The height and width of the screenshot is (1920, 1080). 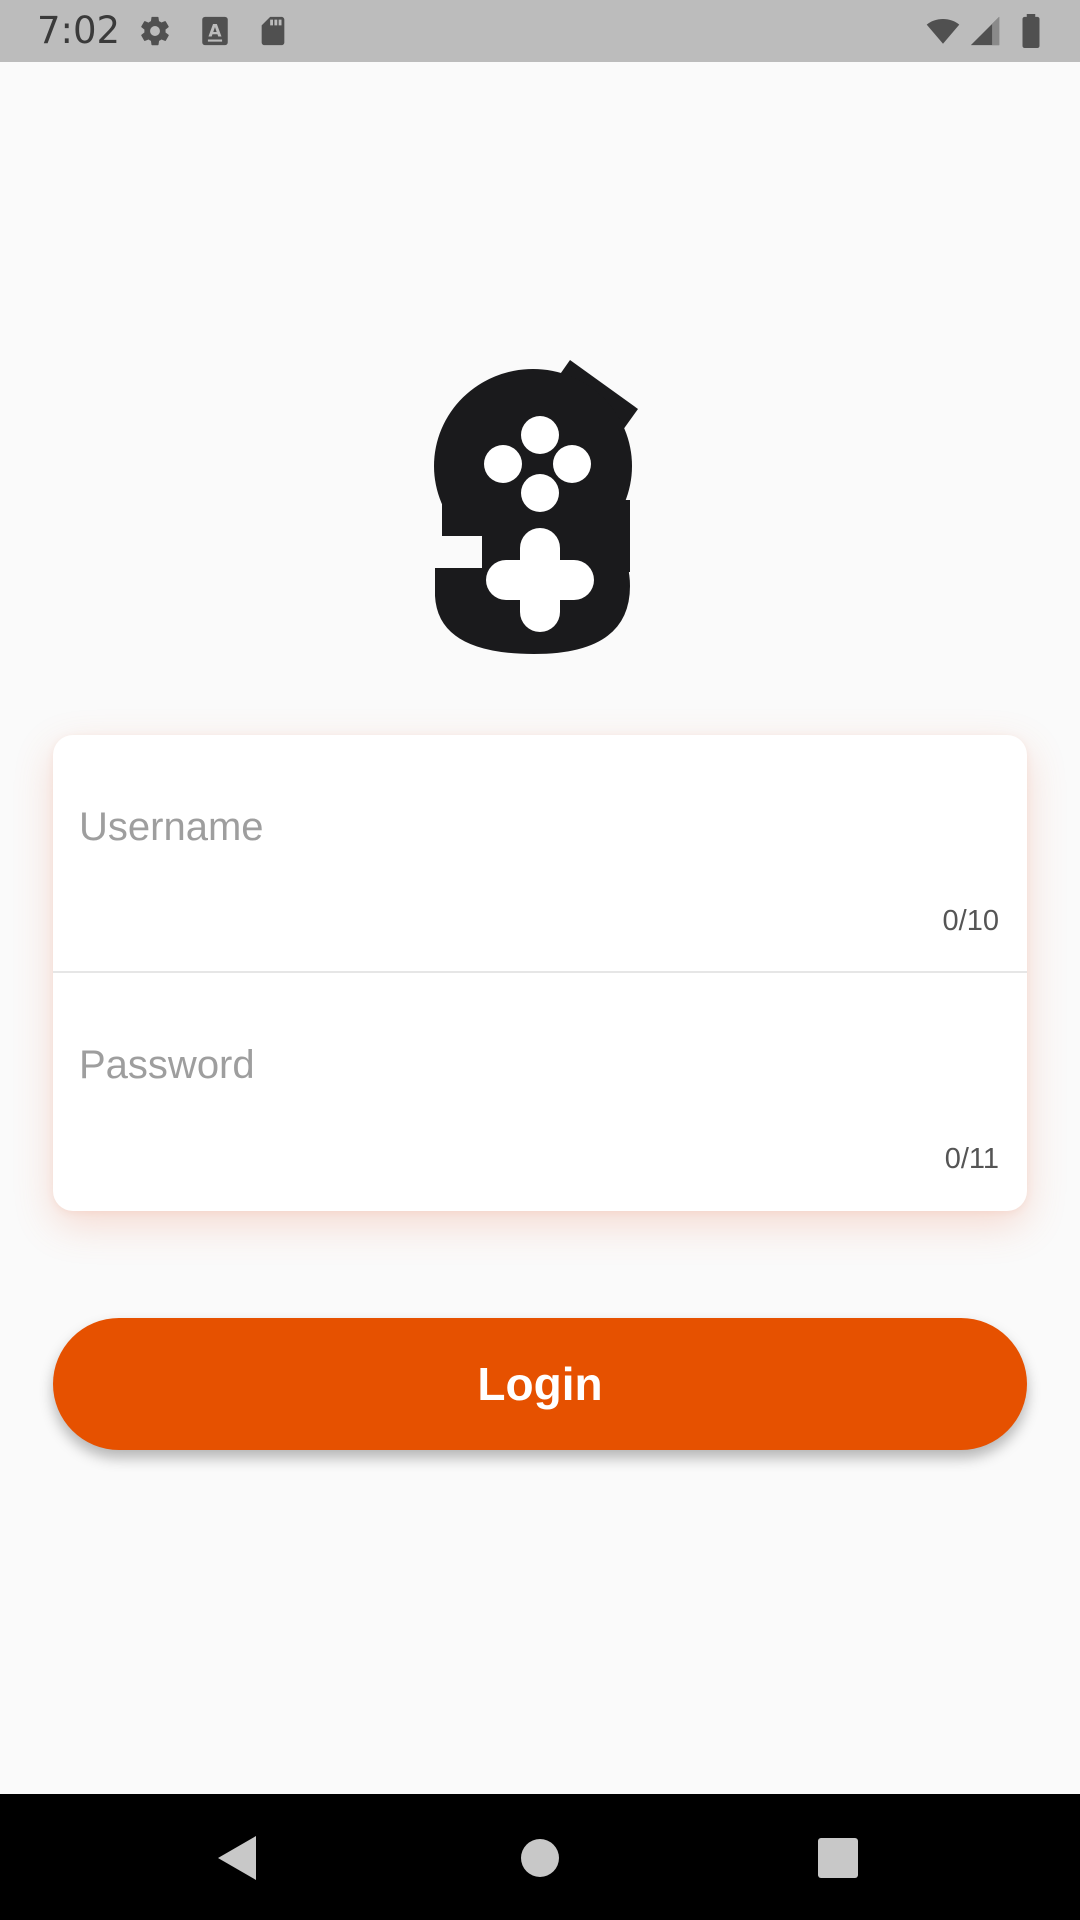 I want to click on wifi-icon, so click(x=943, y=31).